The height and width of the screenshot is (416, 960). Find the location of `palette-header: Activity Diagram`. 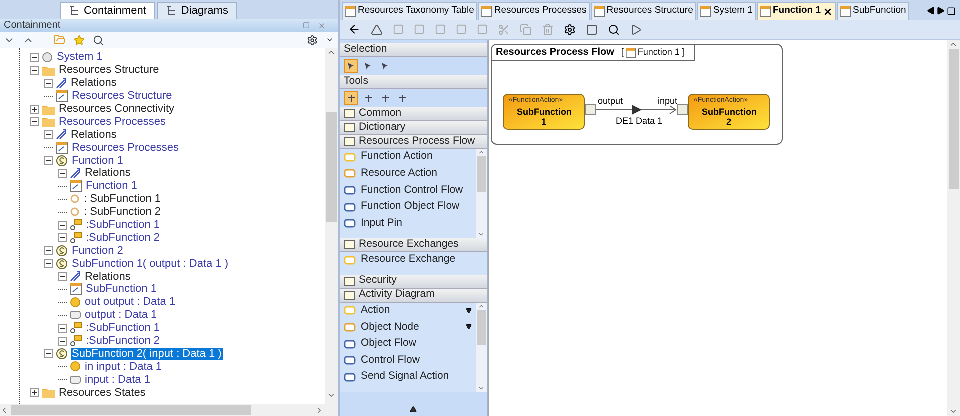

palette-header: Activity Diagram is located at coordinates (413, 295).